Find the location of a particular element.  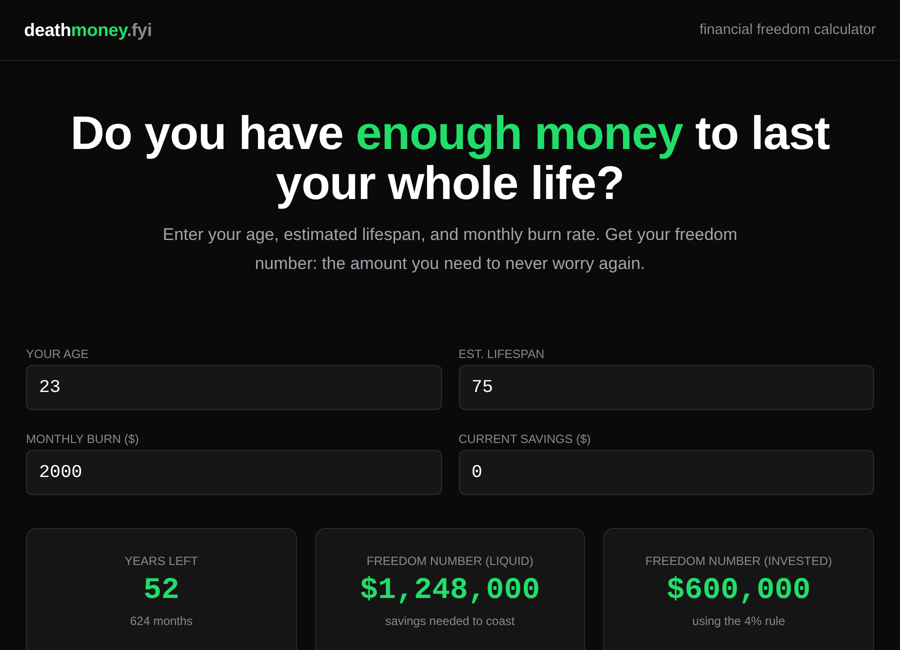

number-input: 2000 is located at coordinates (234, 472).